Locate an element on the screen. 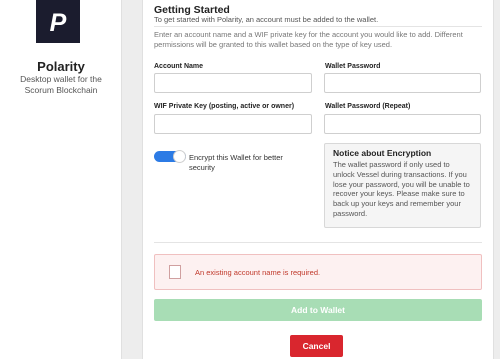 This screenshot has width=500, height=359. polarity-logo: P is located at coordinates (58, 21).